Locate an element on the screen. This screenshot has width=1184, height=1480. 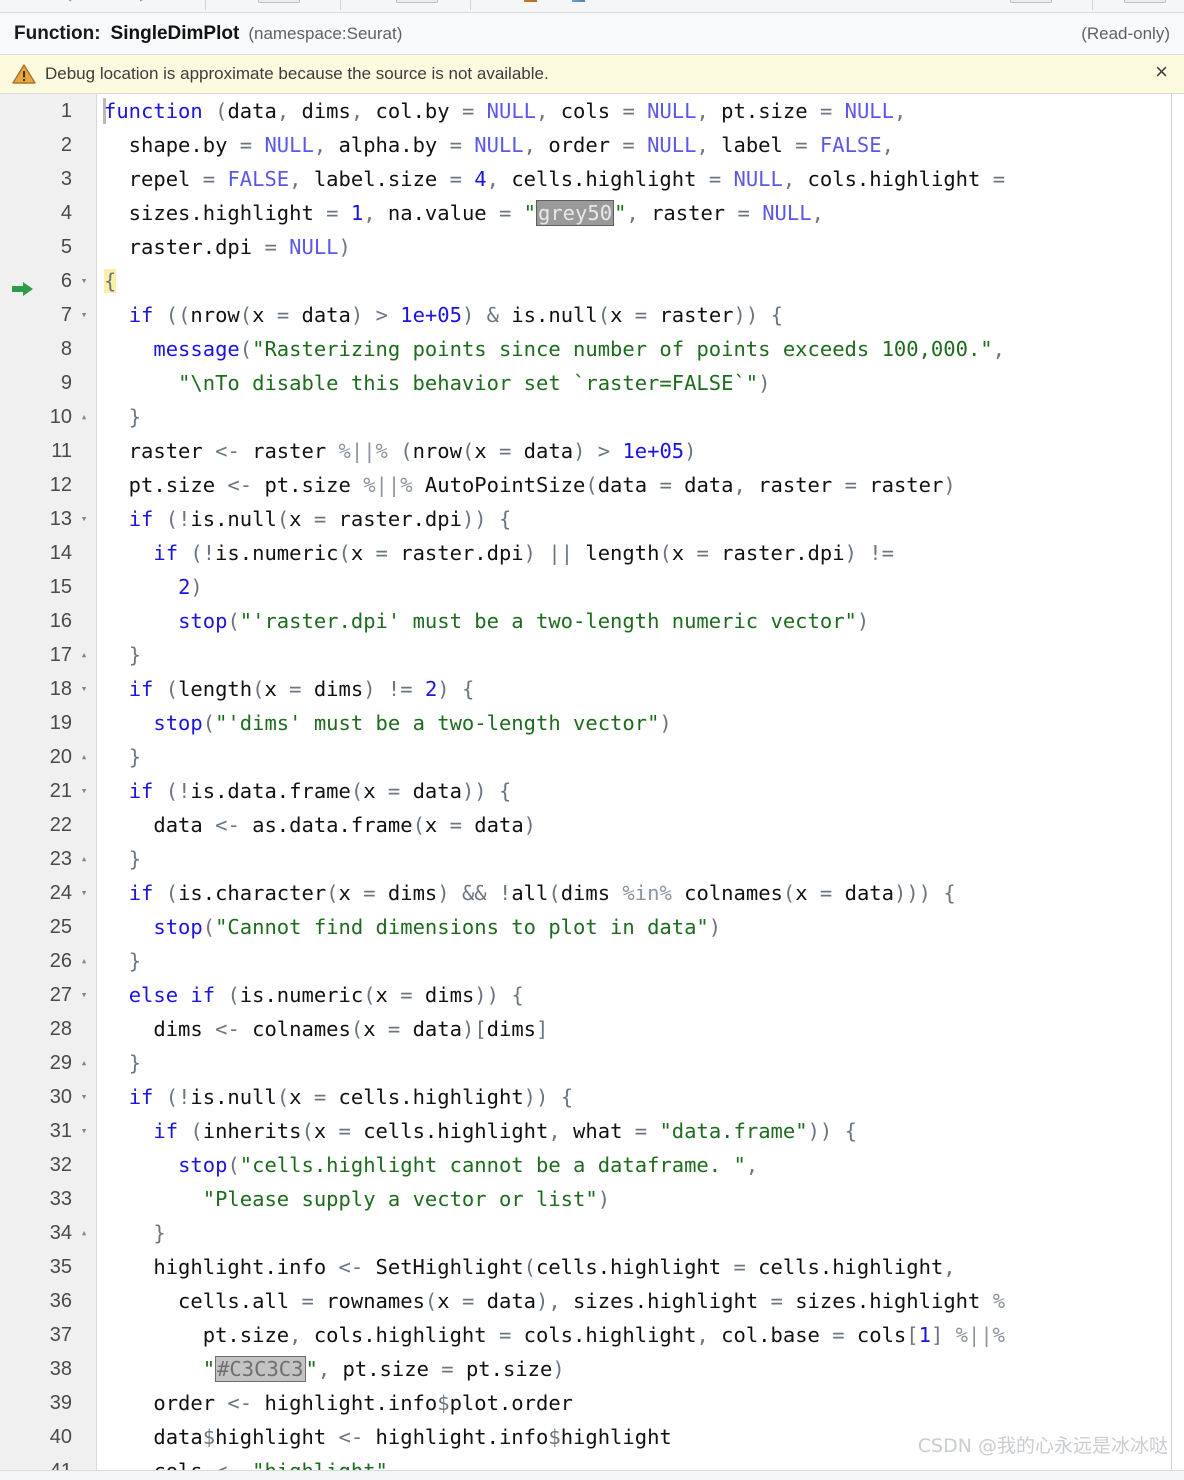
line-number: 25 is located at coordinates (60, 927).